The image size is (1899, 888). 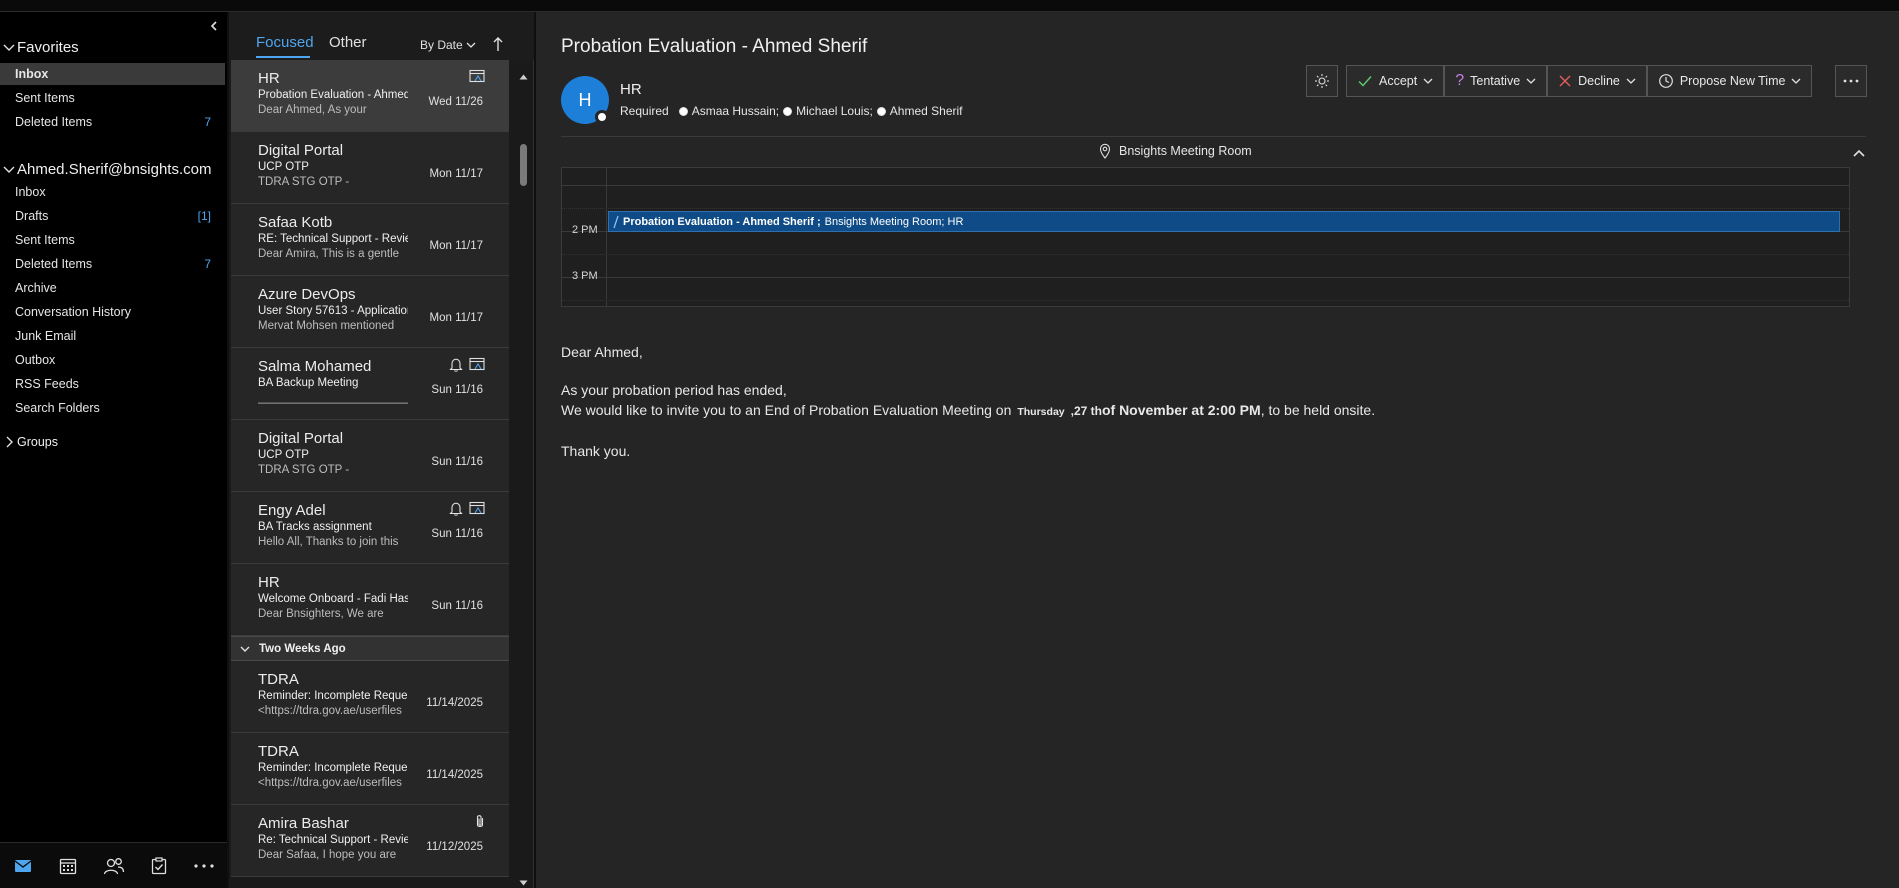 I want to click on message-subject: Re: Technical Support - Review, so click(x=333, y=840).